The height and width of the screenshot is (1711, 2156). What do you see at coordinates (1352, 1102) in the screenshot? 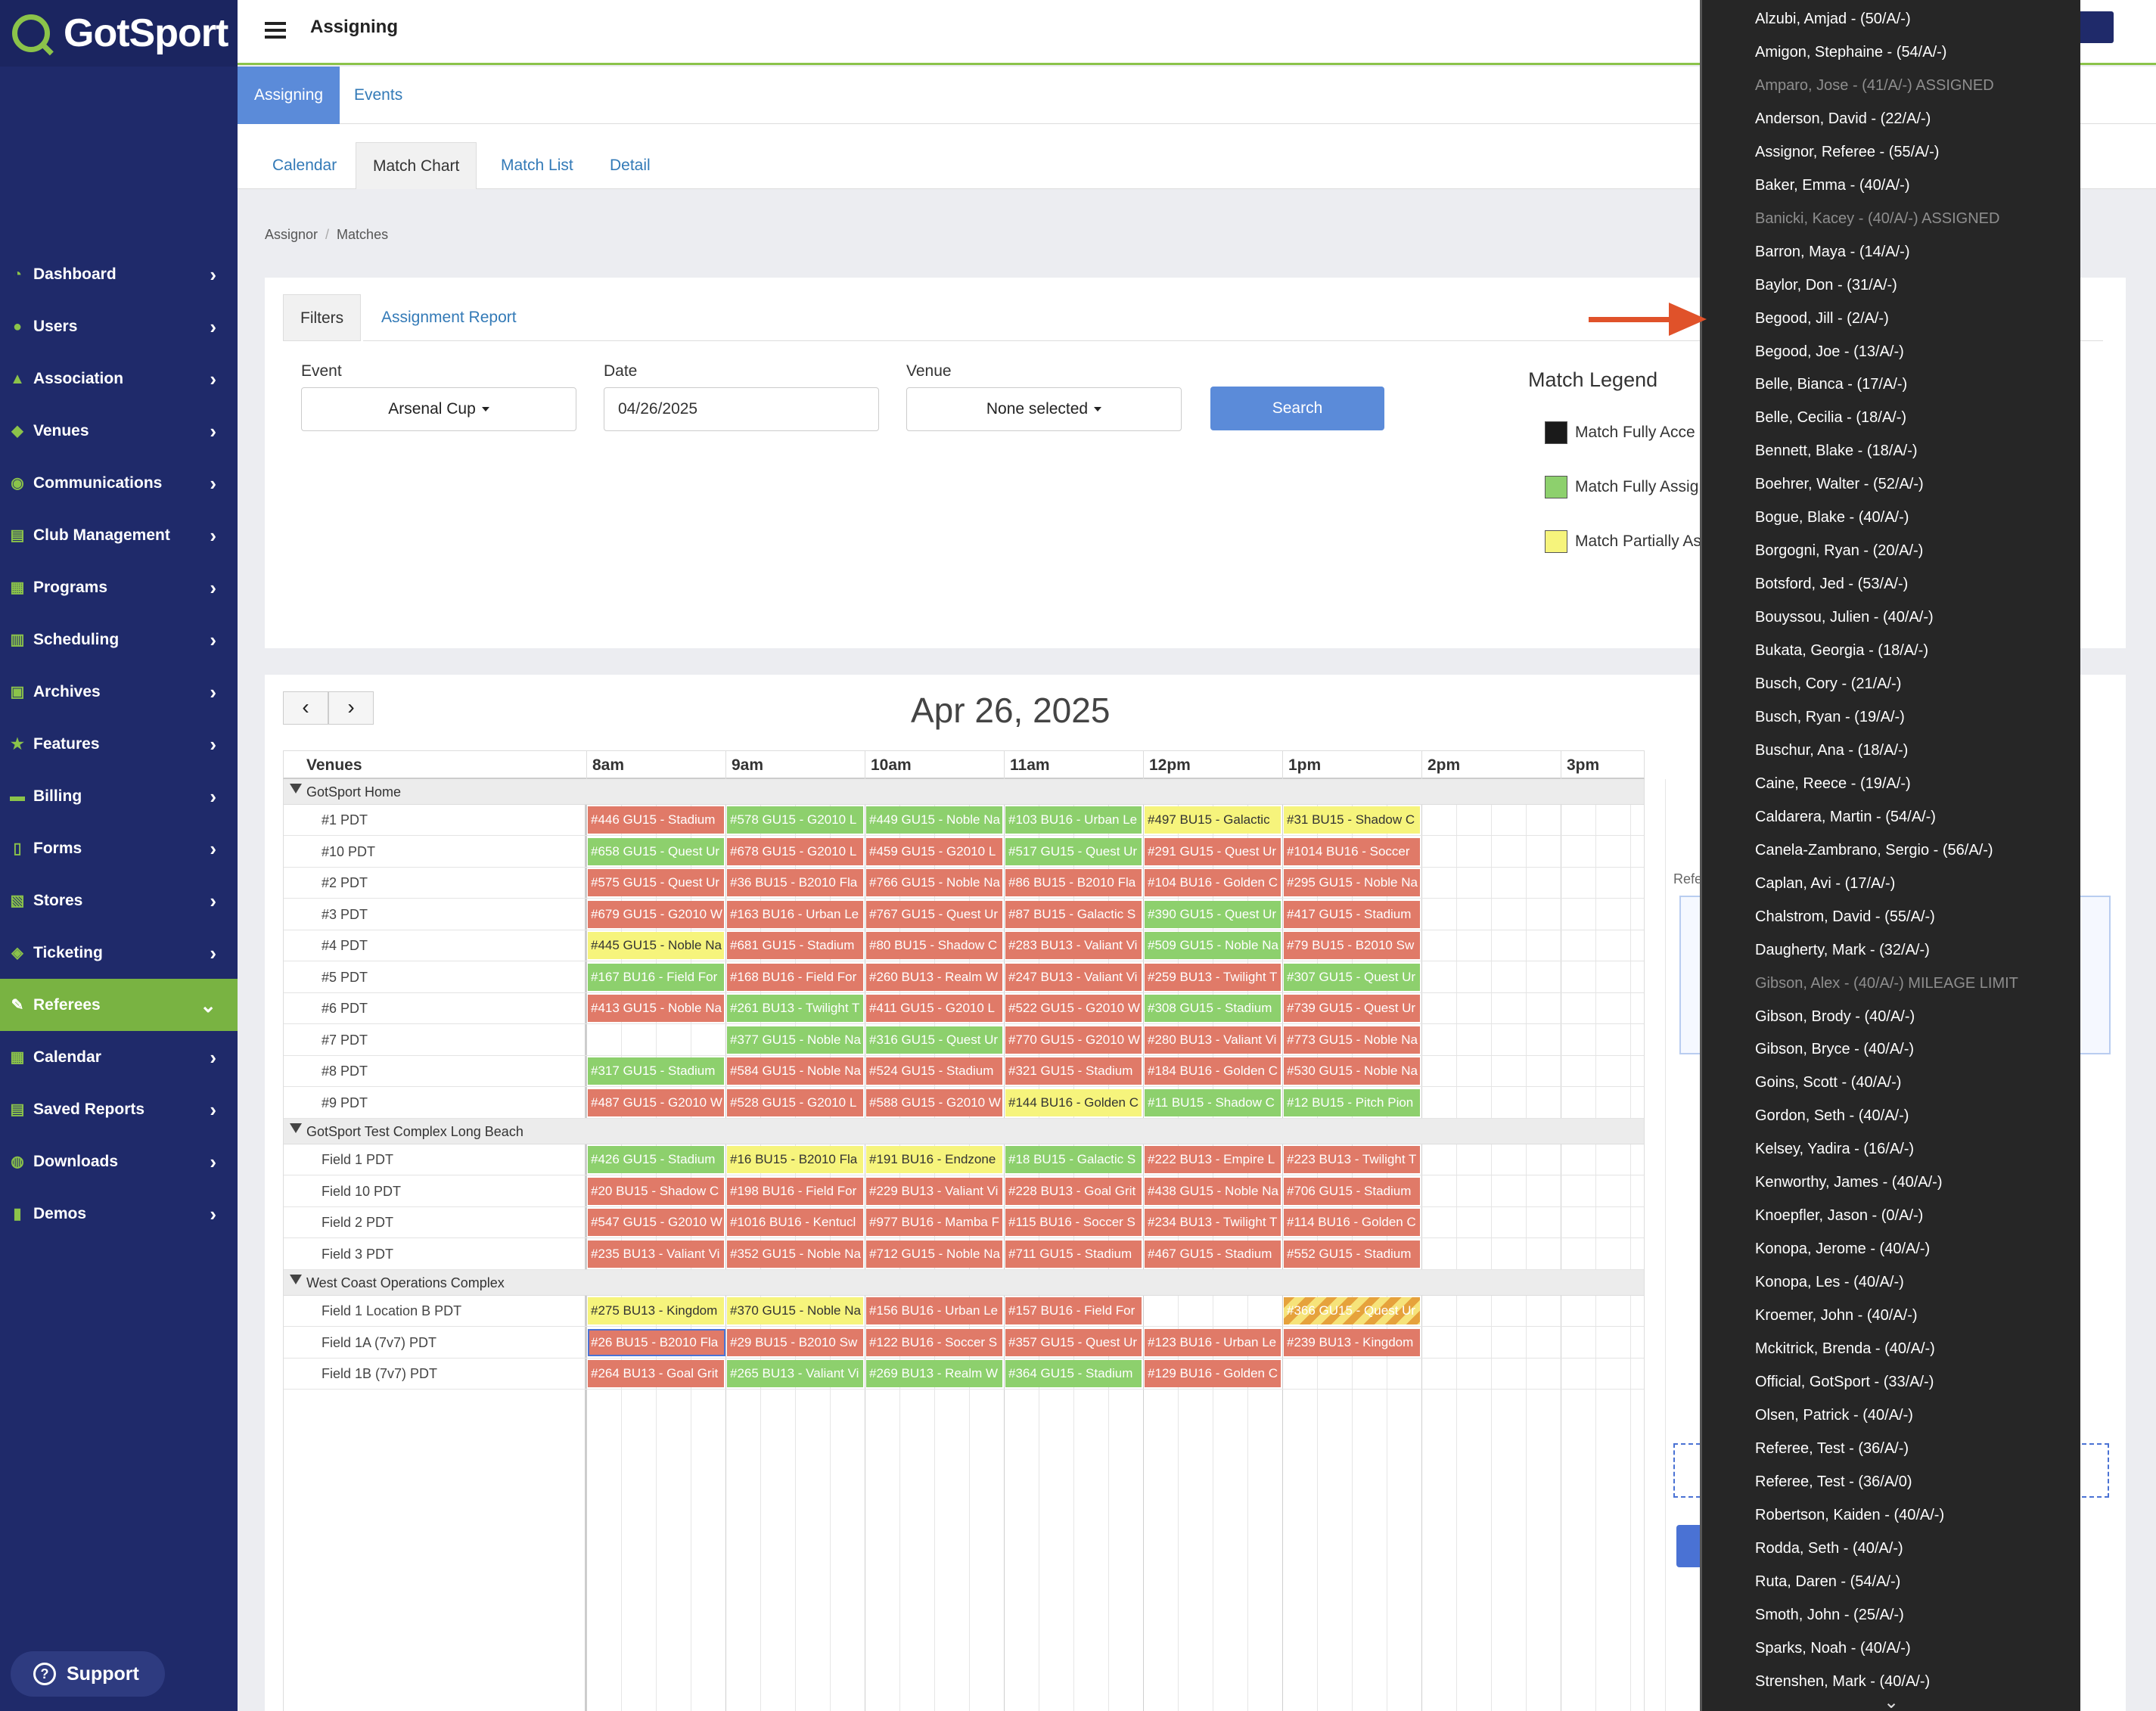
I see `match-cell: #12 BU15 - Pitch Pion` at bounding box center [1352, 1102].